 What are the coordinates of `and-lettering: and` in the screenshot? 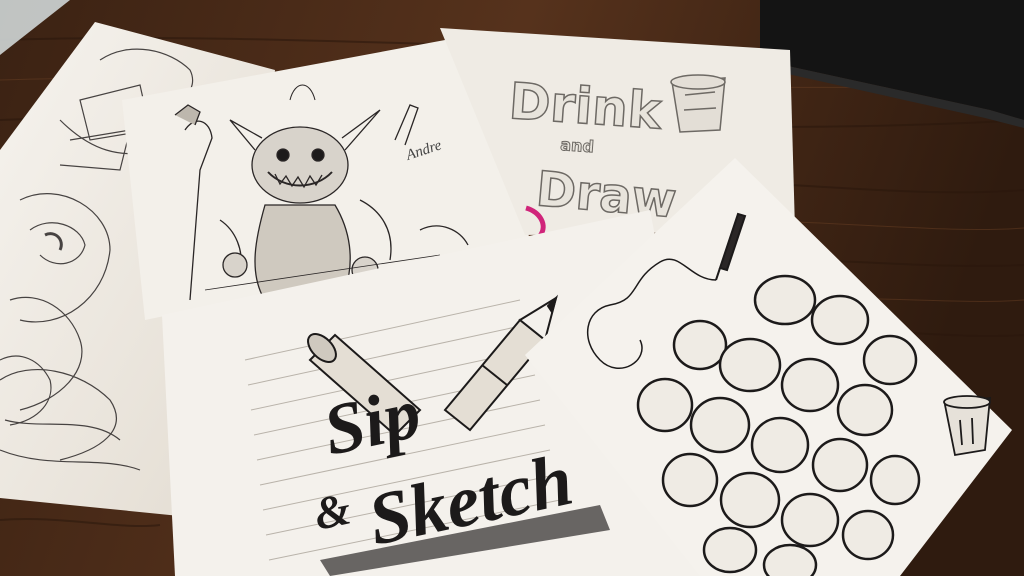 It's located at (577, 145).